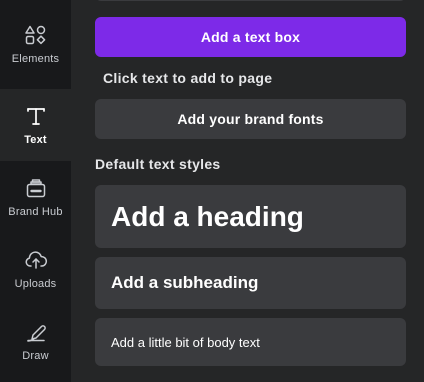  Describe the element at coordinates (250, 216) in the screenshot. I see `add-heading-button: Add a heading` at that location.